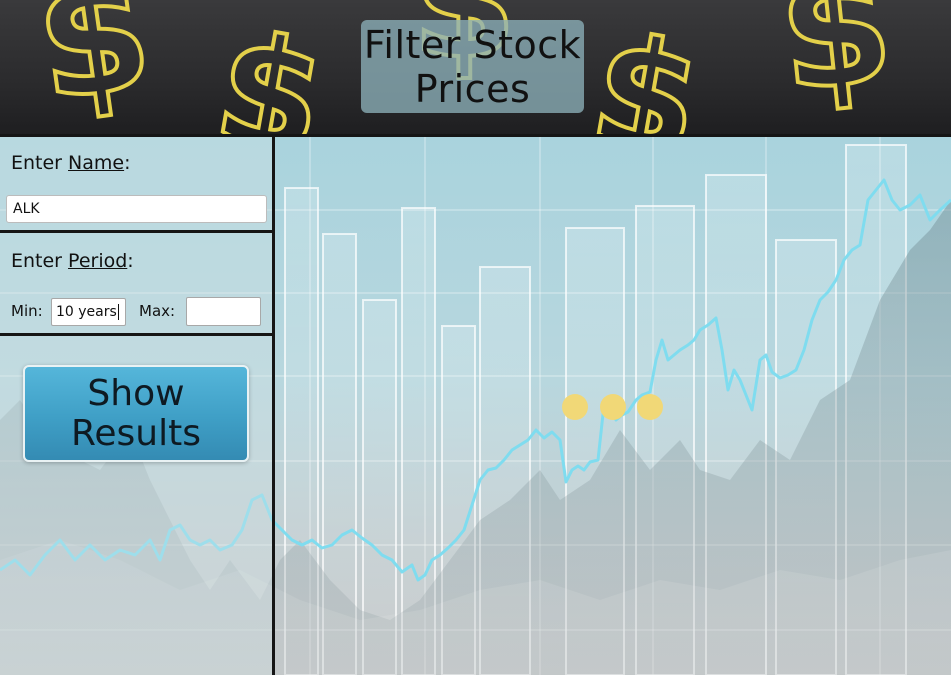 The width and height of the screenshot is (951, 675). I want to click on name-label-prefix: Enter, so click(40, 163).